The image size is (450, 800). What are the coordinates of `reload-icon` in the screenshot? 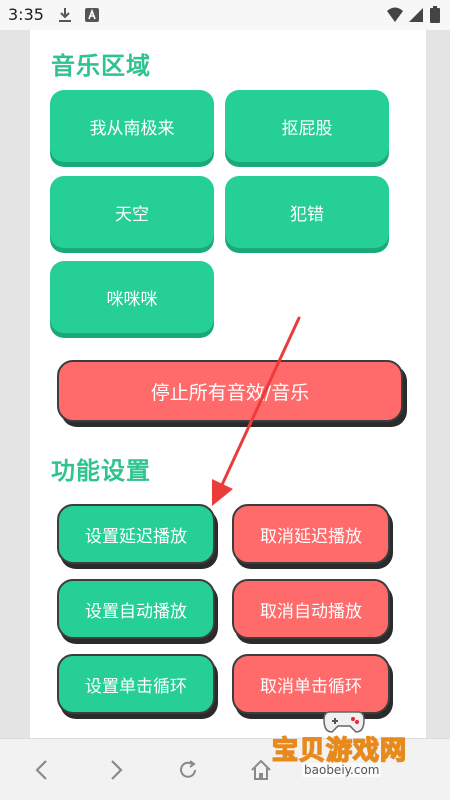 It's located at (188, 770).